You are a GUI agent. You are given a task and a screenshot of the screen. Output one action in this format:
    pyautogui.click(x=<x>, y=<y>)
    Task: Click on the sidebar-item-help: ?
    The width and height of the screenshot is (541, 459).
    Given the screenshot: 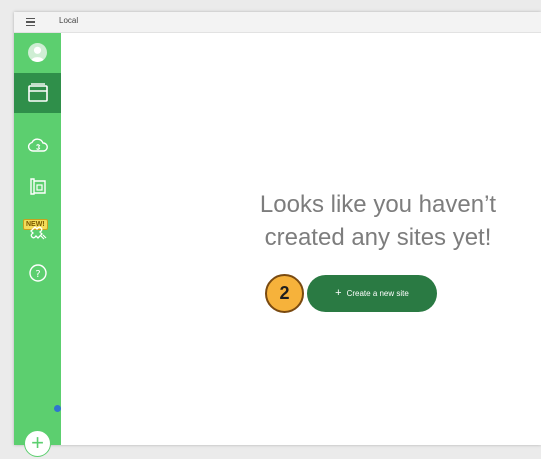 What is the action you would take?
    pyautogui.click(x=37, y=273)
    